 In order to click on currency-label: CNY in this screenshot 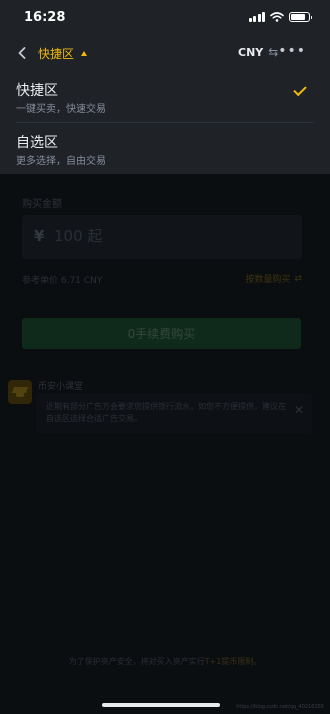, I will do `click(251, 52)`.